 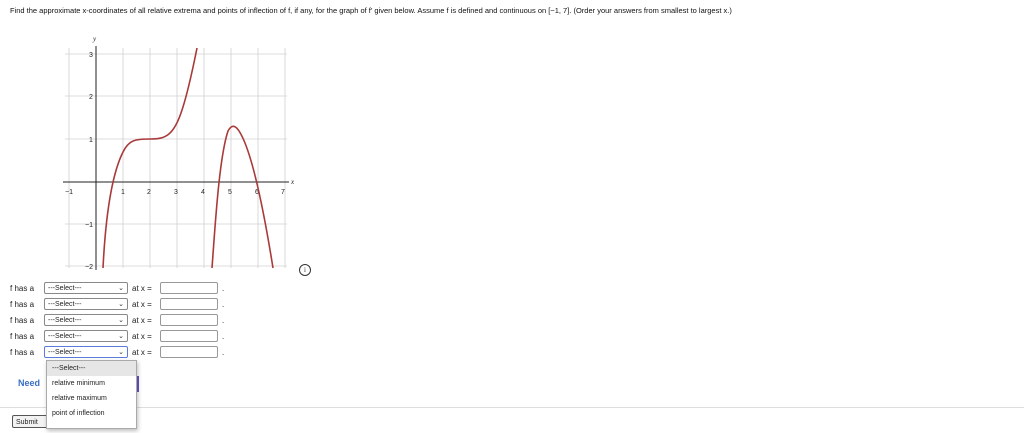 I want to click on dropdown-option: relative minimum, so click(x=91, y=383).